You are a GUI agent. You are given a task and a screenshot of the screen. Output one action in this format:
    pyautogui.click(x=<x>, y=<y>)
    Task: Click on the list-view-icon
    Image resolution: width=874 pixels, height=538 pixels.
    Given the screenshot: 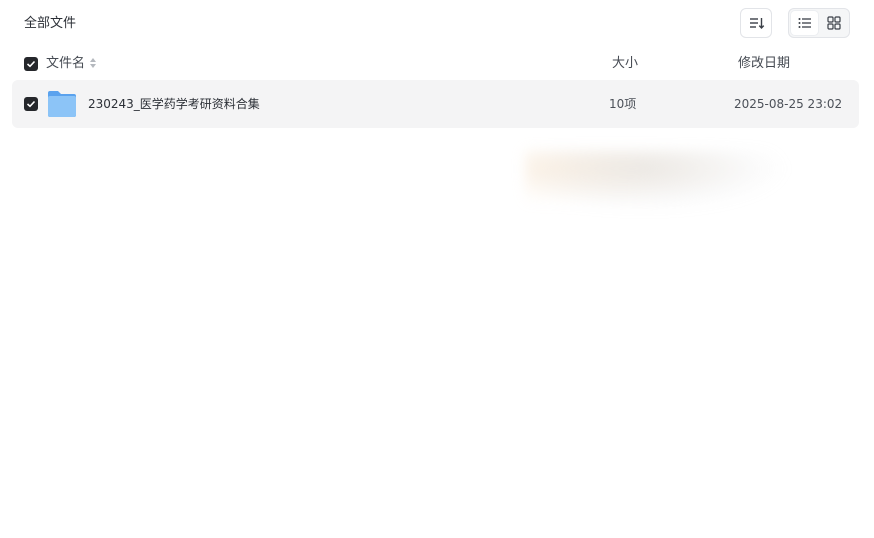 What is the action you would take?
    pyautogui.click(x=804, y=23)
    